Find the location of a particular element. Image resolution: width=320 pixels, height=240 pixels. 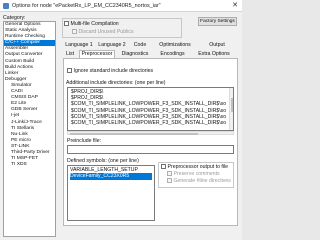

multifile-option: Multi-file Compilation is located at coordinates (91, 24).